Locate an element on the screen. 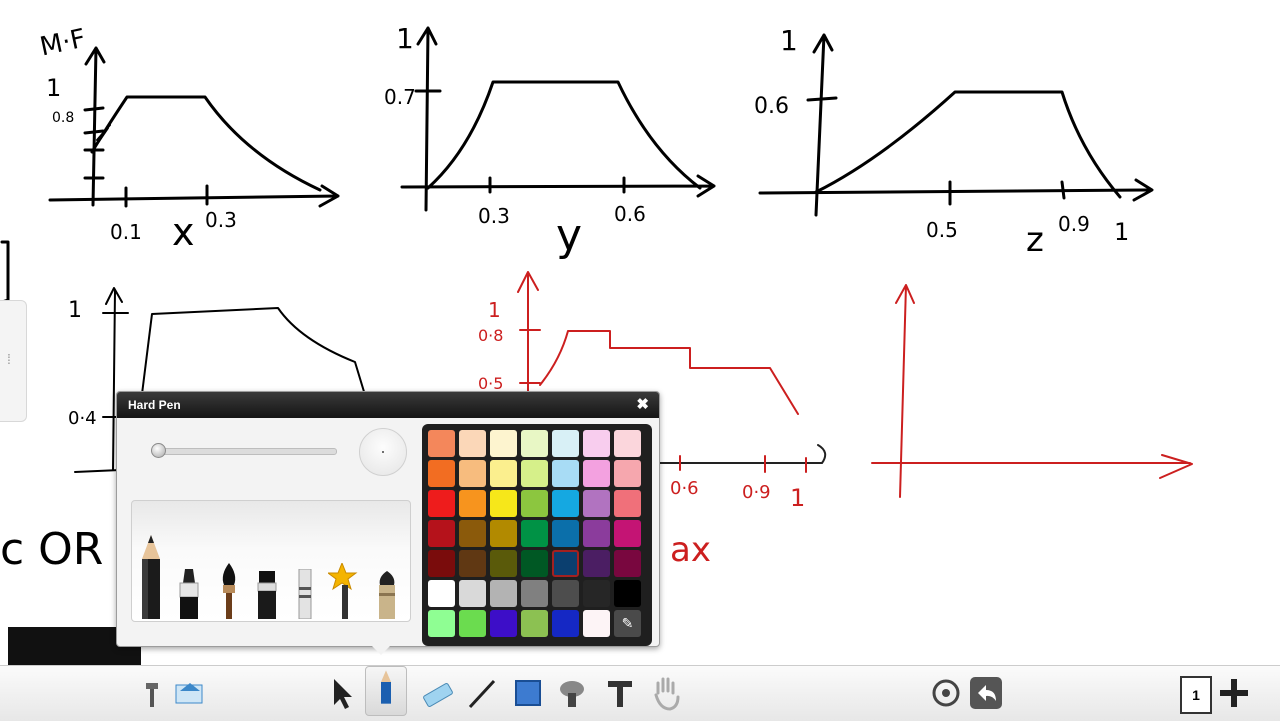  screen-capture-icon is located at coordinates (190, 693).